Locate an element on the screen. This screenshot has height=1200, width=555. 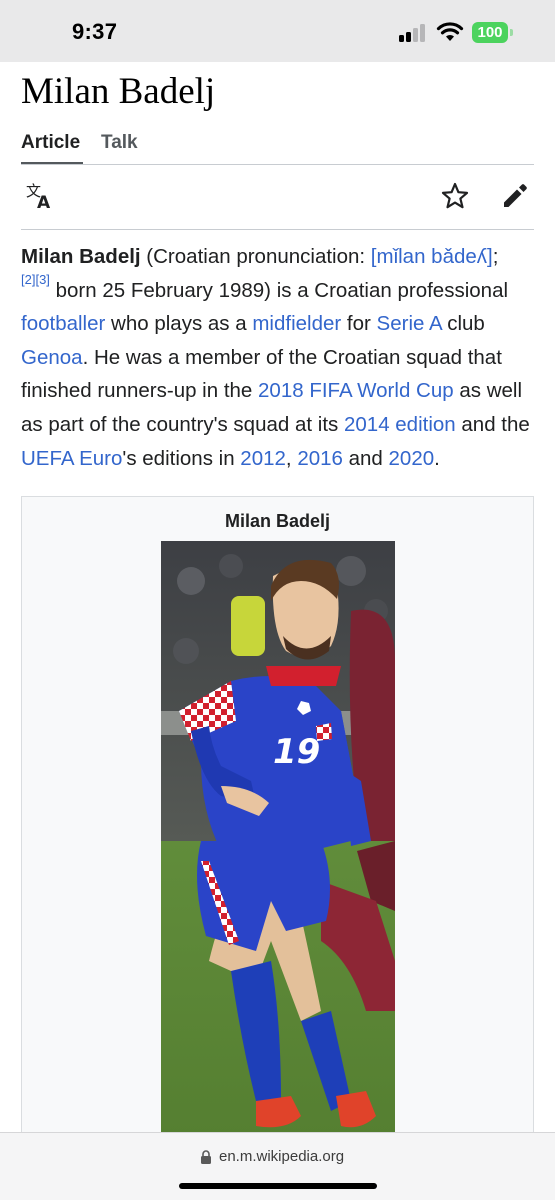
language-icon: 文 A is located at coordinates (40, 196).